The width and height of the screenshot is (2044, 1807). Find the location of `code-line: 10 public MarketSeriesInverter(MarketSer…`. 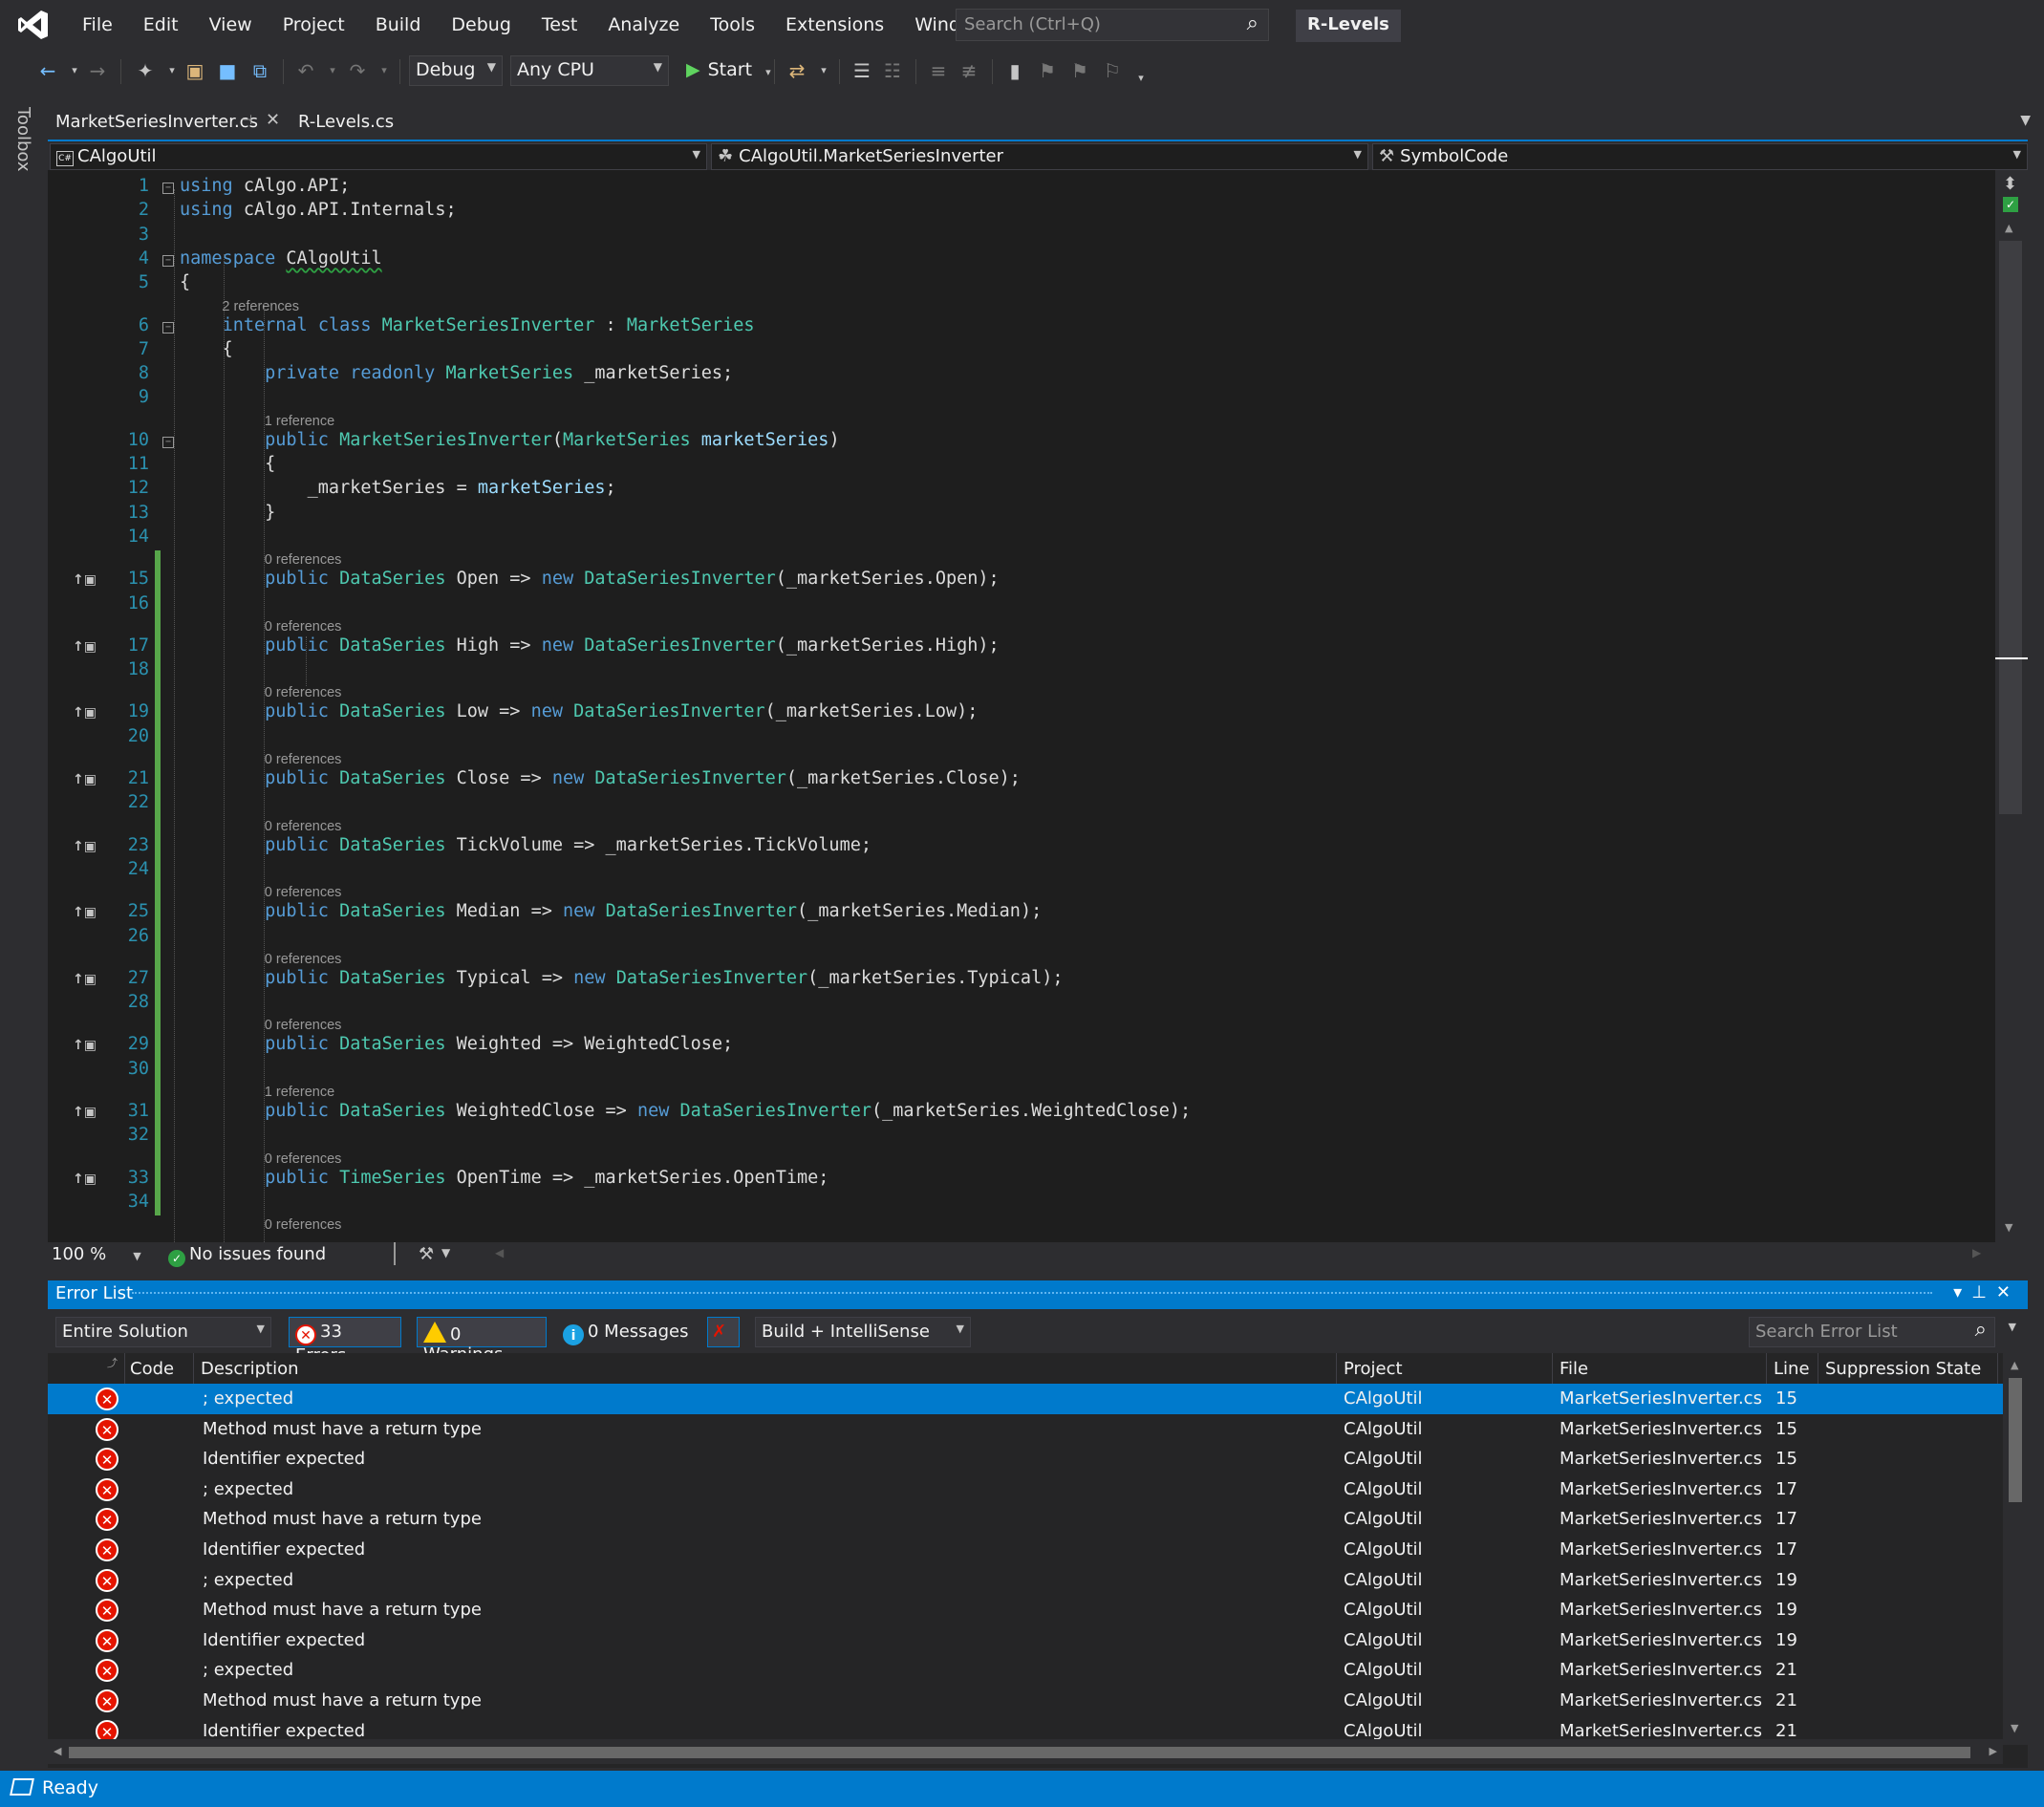

code-line: 10 public MarketSeriesInverter(MarketSer… is located at coordinates (1013, 442).